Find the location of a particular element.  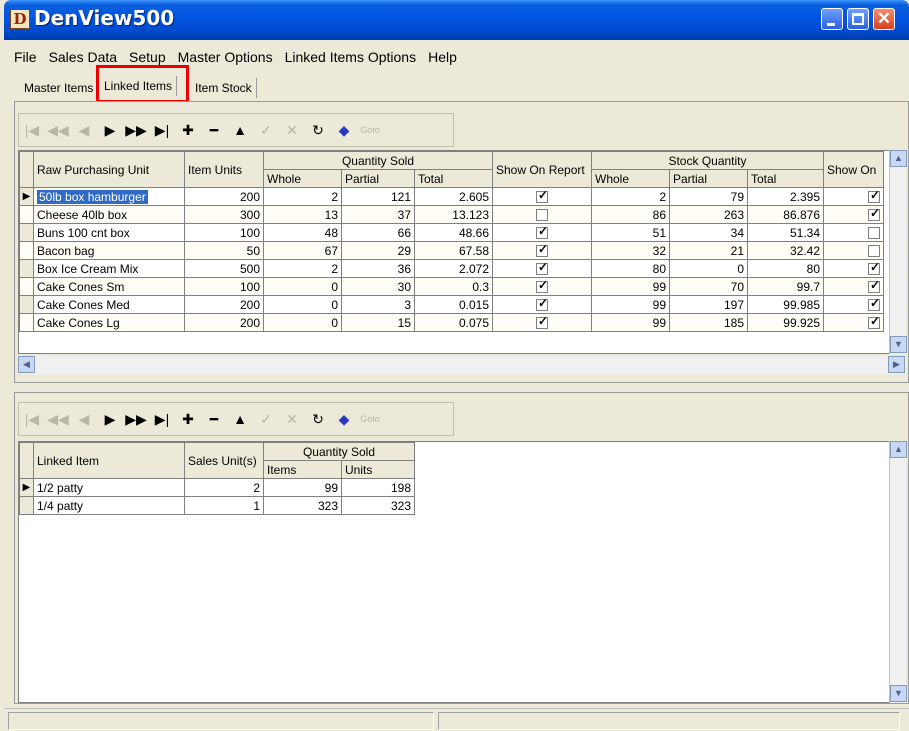

insert-icon: ✚ is located at coordinates (188, 419).